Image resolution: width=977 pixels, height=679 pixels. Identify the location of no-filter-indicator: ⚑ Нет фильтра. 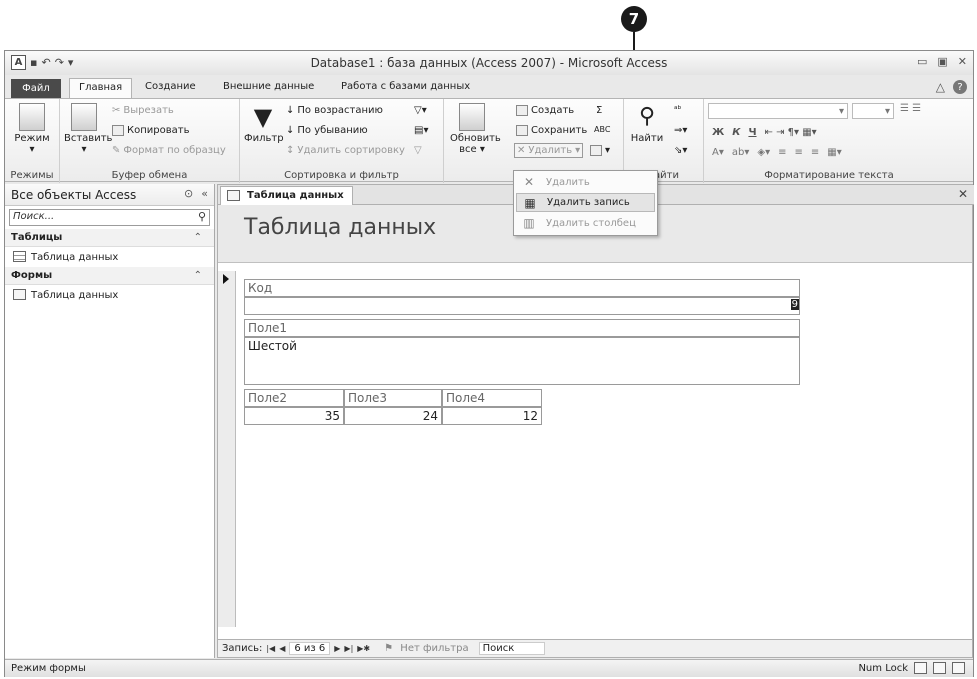
(424, 648).